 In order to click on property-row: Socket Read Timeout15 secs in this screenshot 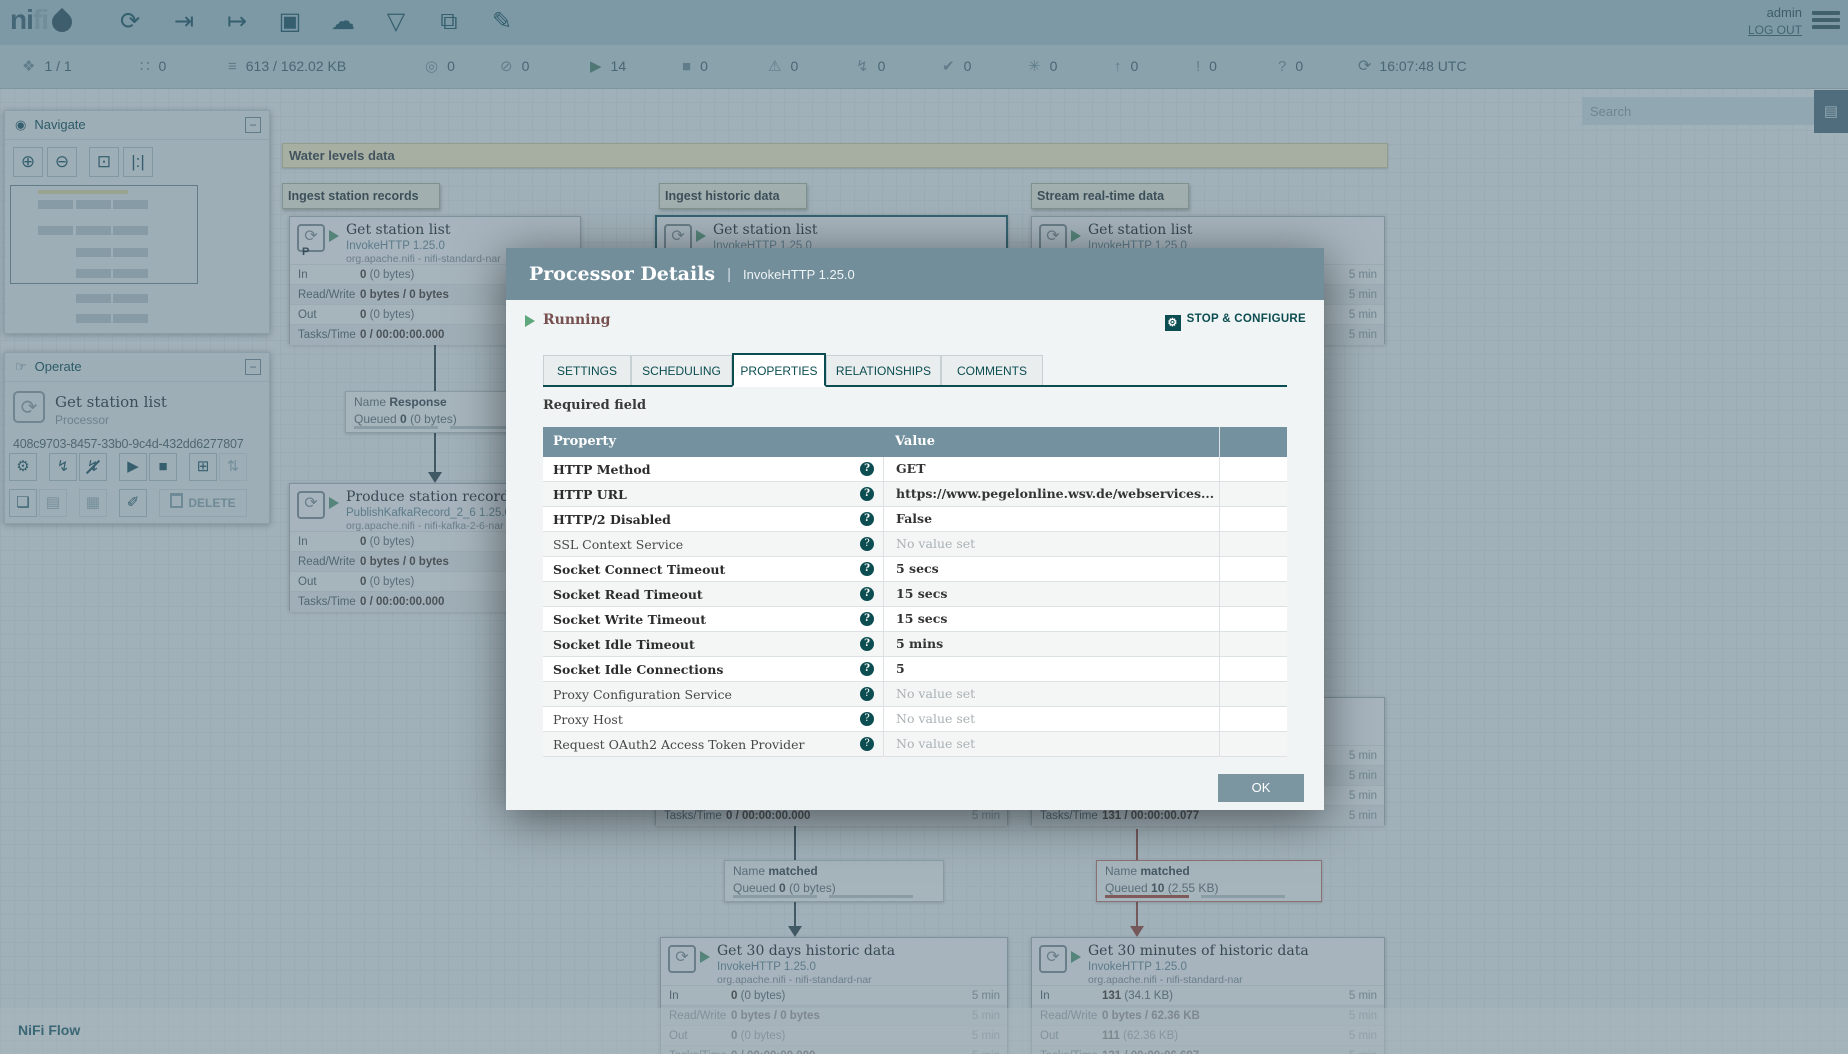, I will do `click(915, 594)`.